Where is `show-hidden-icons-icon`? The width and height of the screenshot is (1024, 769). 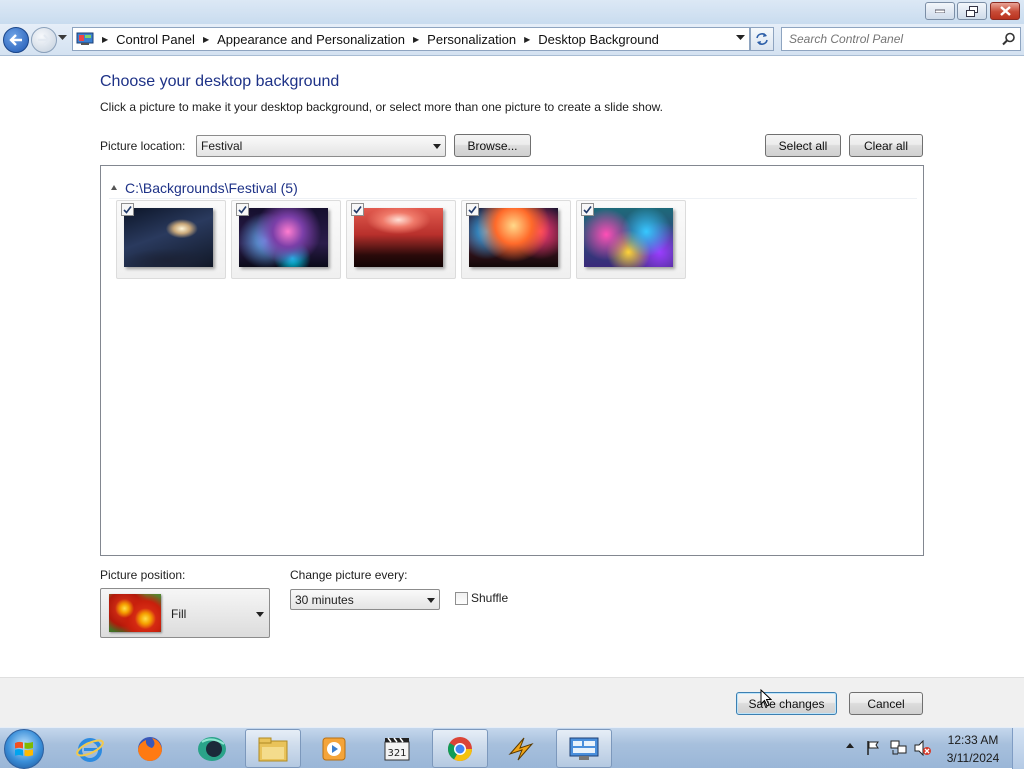
show-hidden-icons-icon is located at coordinates (850, 746).